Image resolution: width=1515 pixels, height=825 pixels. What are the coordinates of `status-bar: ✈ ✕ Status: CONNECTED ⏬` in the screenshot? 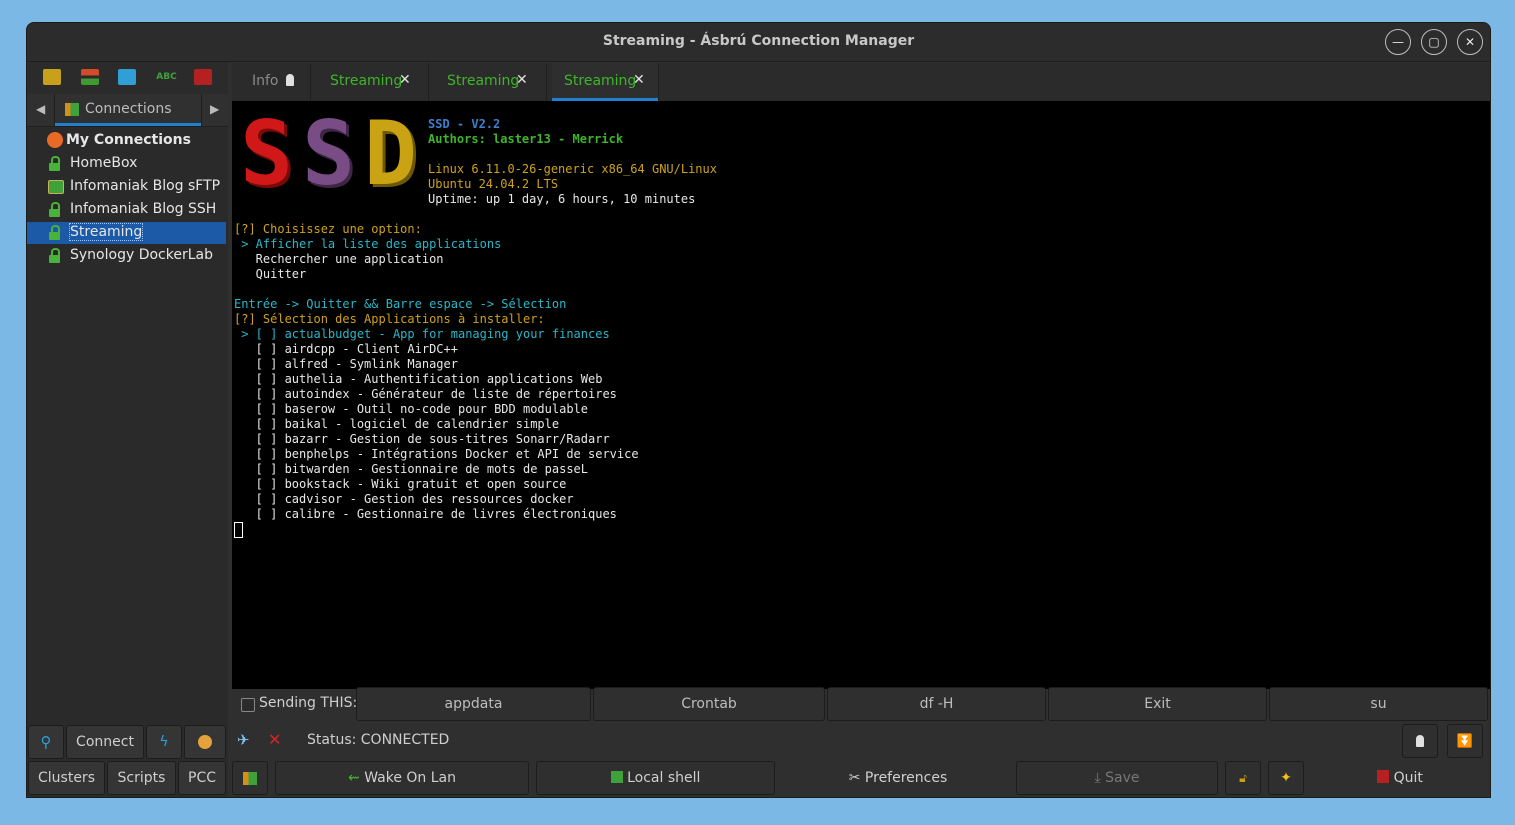 It's located at (861, 741).